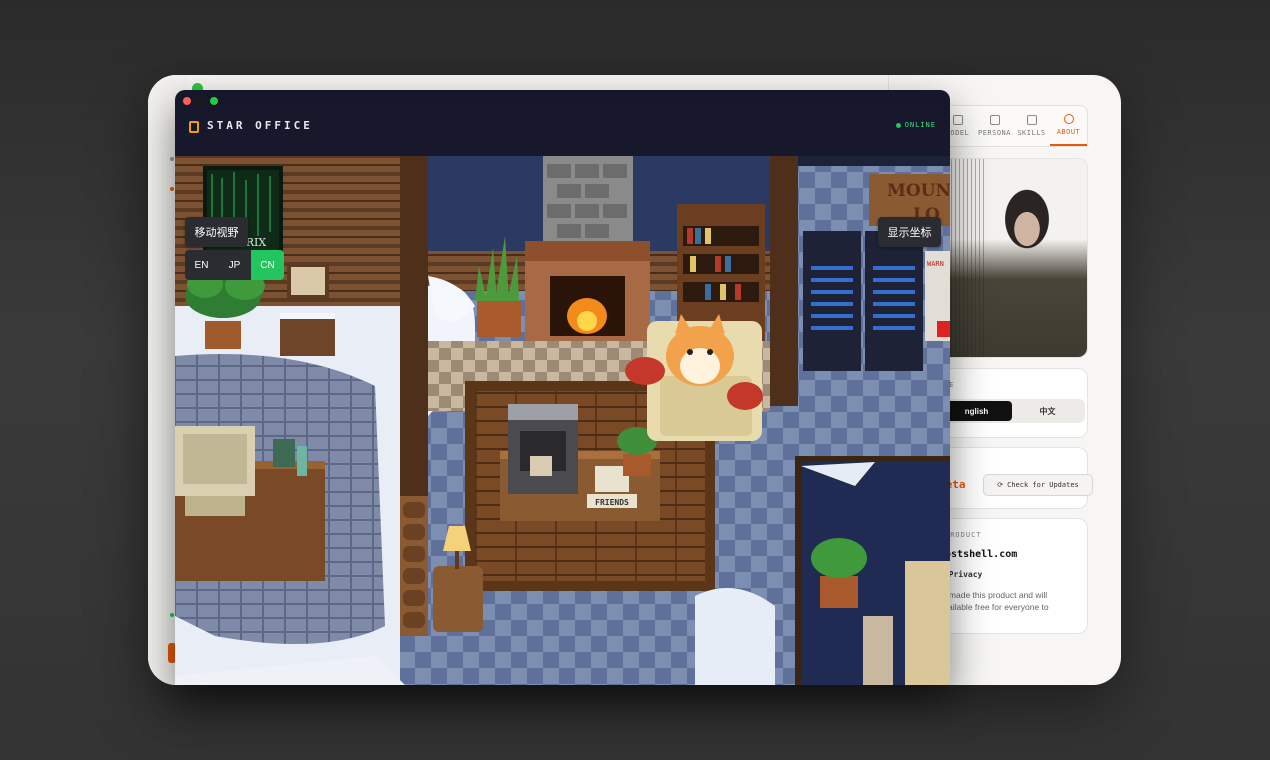 The height and width of the screenshot is (760, 1270). What do you see at coordinates (909, 232) in the screenshot?
I see `show-coordinates-button: 显示坐标` at bounding box center [909, 232].